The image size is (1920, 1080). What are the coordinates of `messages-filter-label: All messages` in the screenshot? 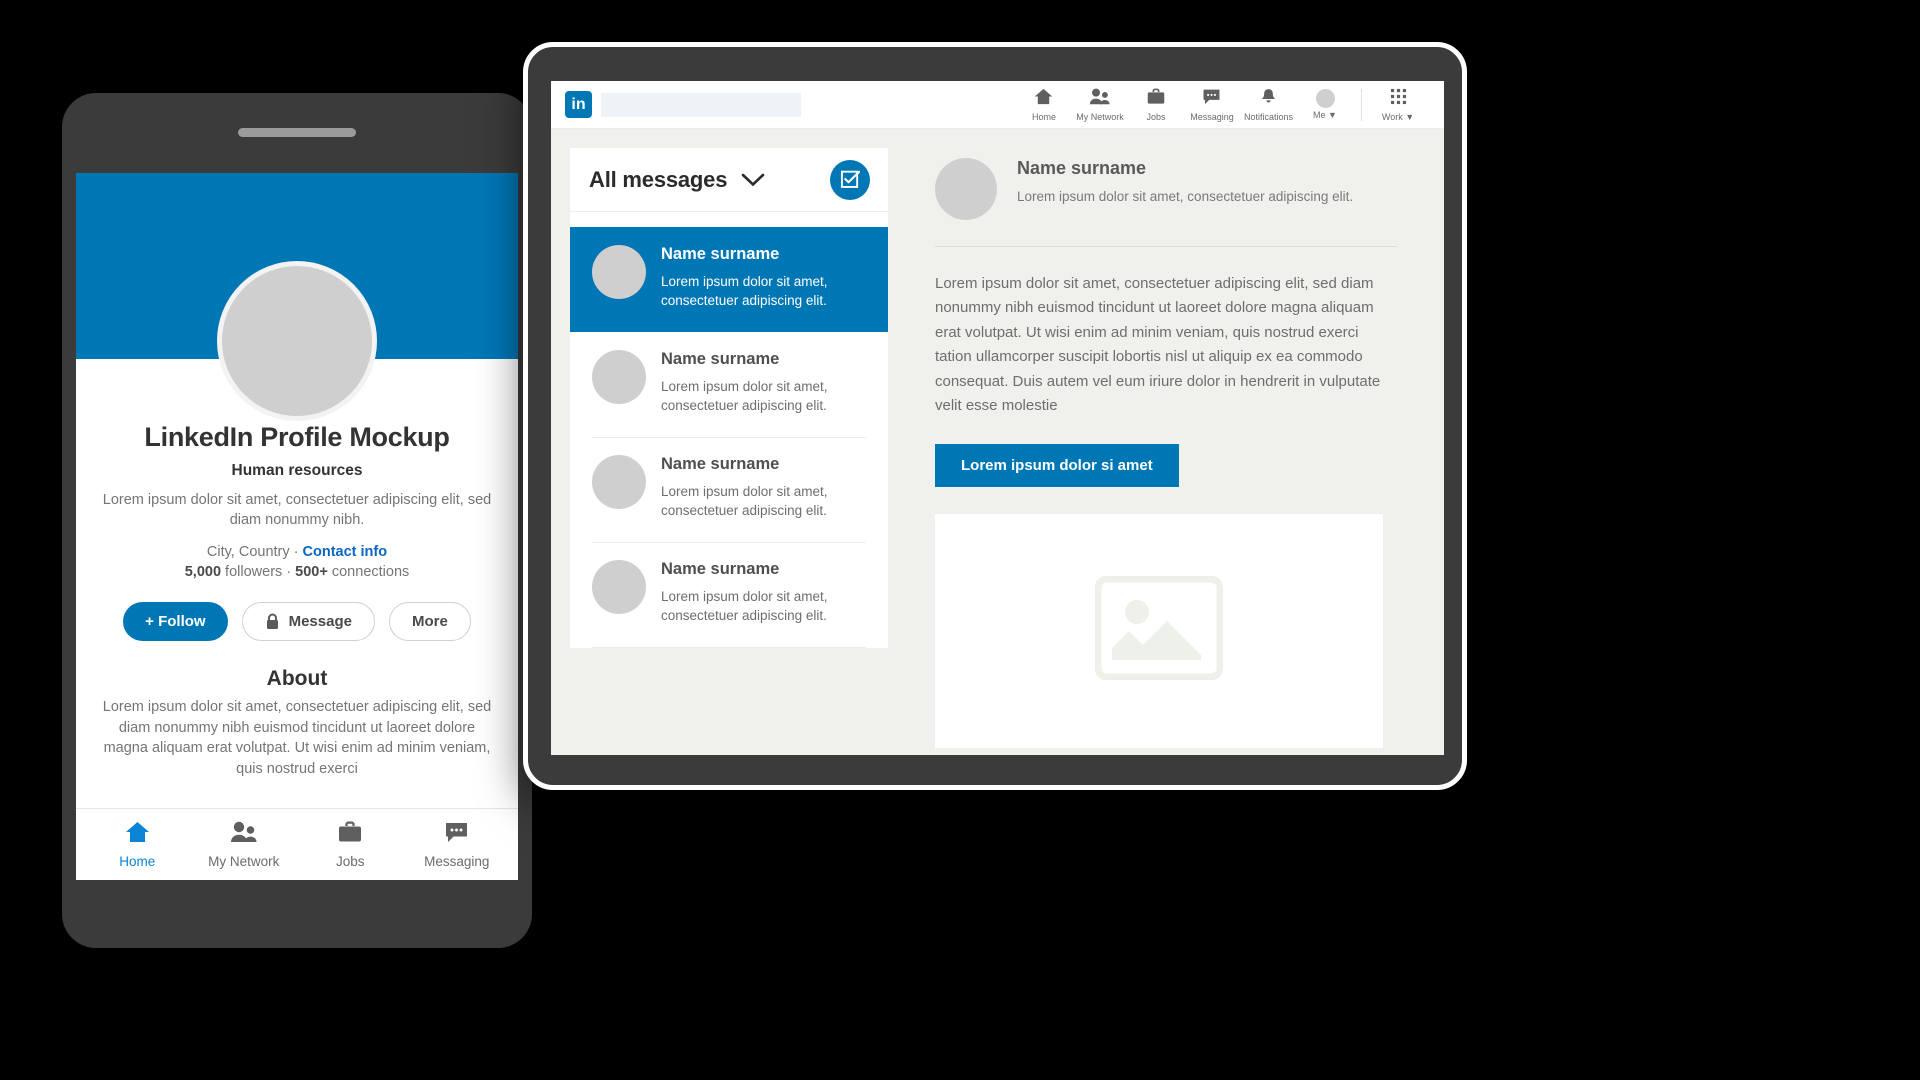 It's located at (658, 179).